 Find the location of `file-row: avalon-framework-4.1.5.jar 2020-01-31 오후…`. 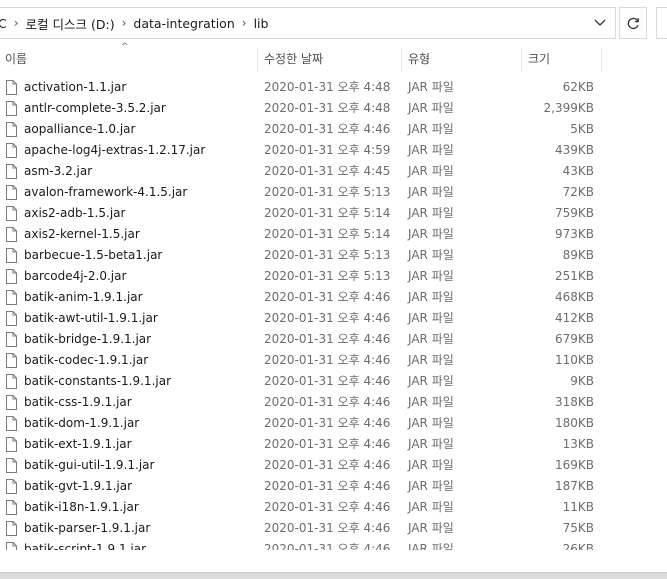

file-row: avalon-framework-4.1.5.jar 2020-01-31 오후… is located at coordinates (333, 192).